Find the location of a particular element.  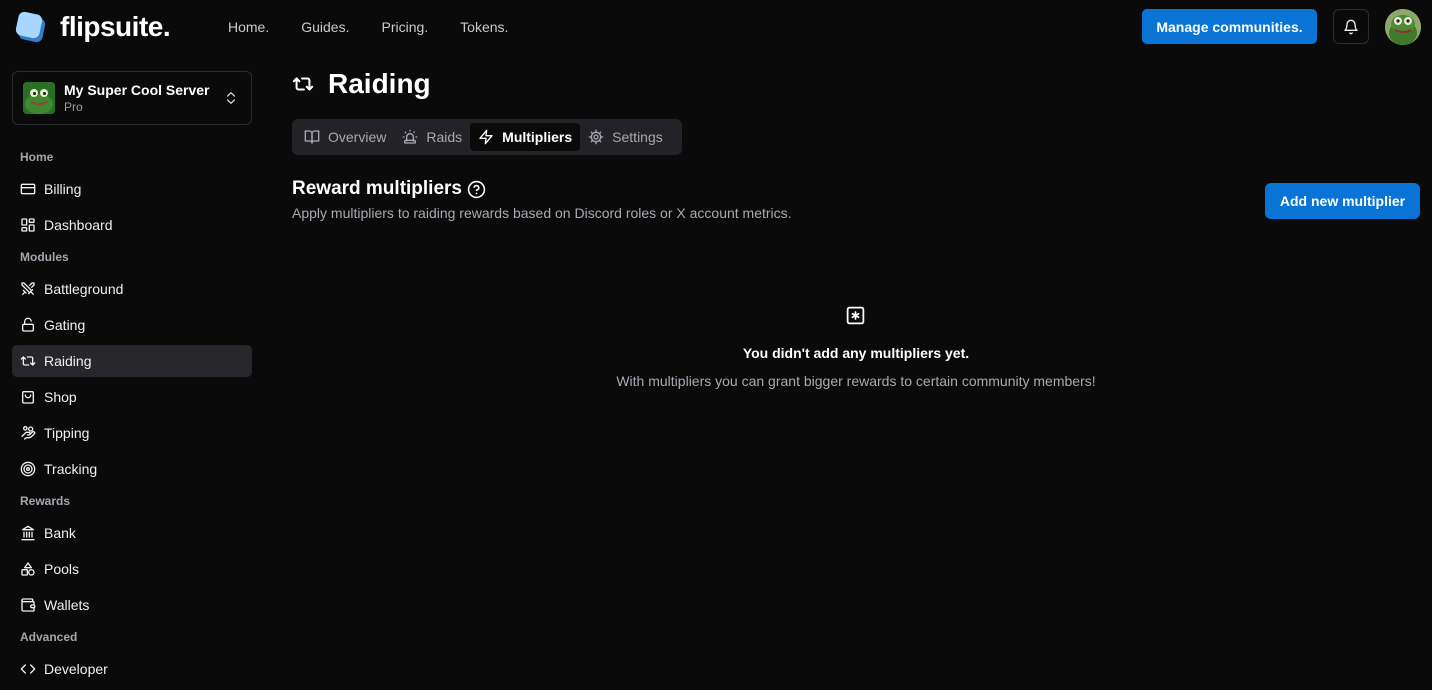

tab-multipliers: Multipliers is located at coordinates (525, 137).